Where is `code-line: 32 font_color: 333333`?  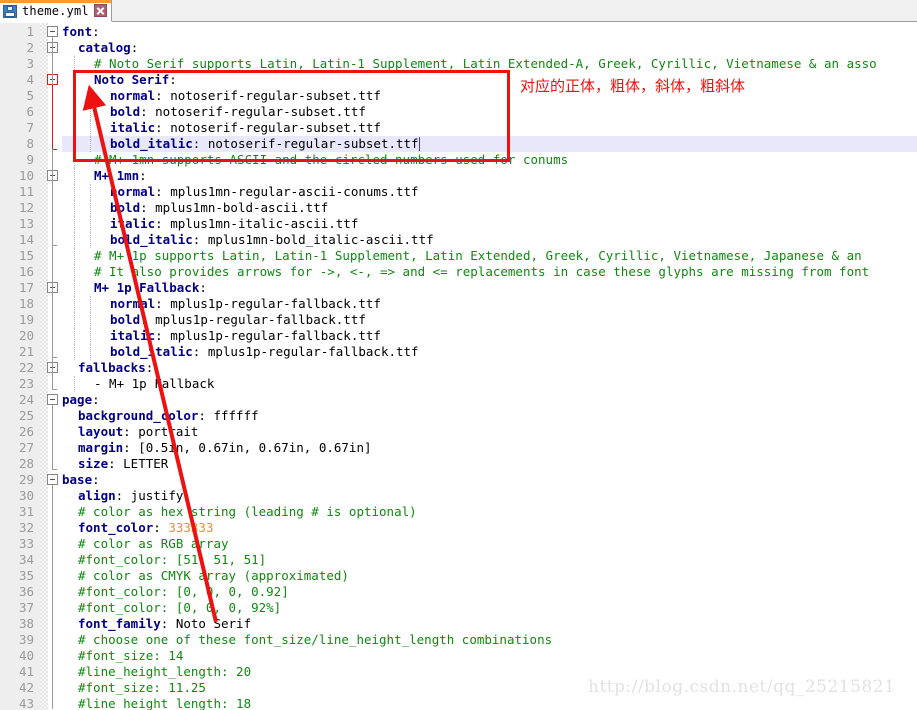 code-line: 32 font_color: 333333 is located at coordinates (458, 528).